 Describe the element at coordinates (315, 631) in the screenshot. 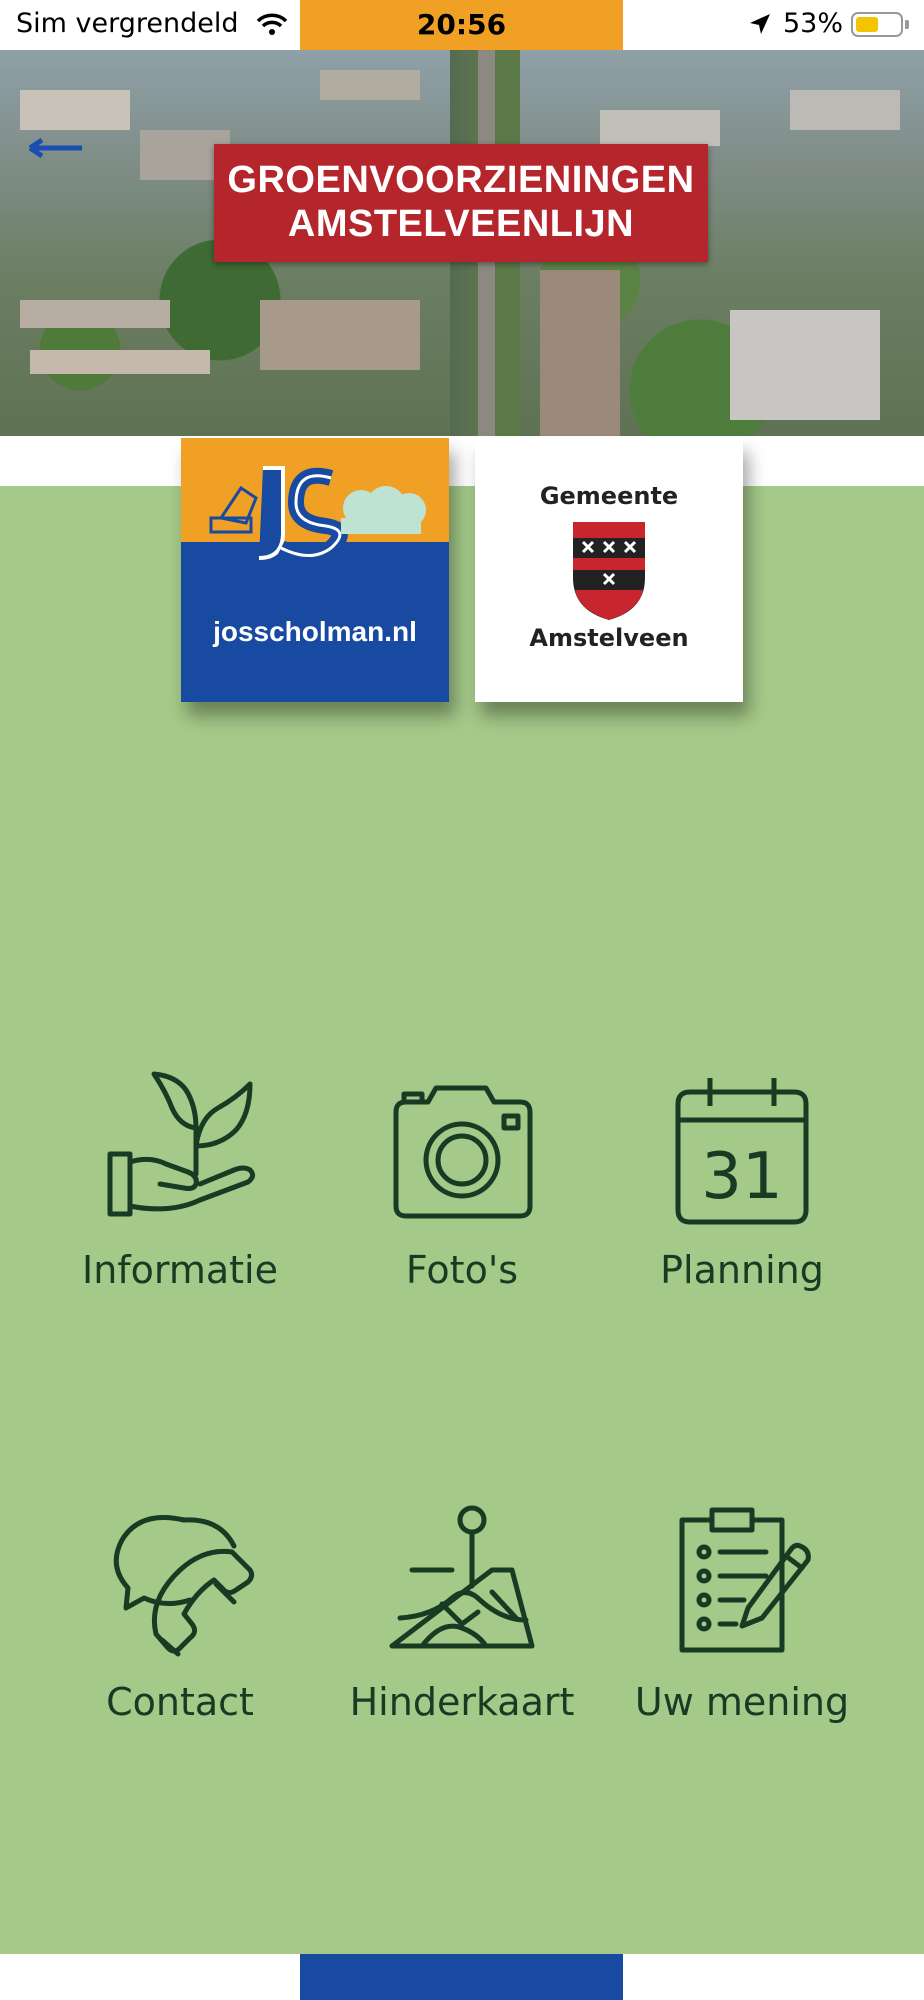

I see `josscholman-text: josscholman.nl` at that location.